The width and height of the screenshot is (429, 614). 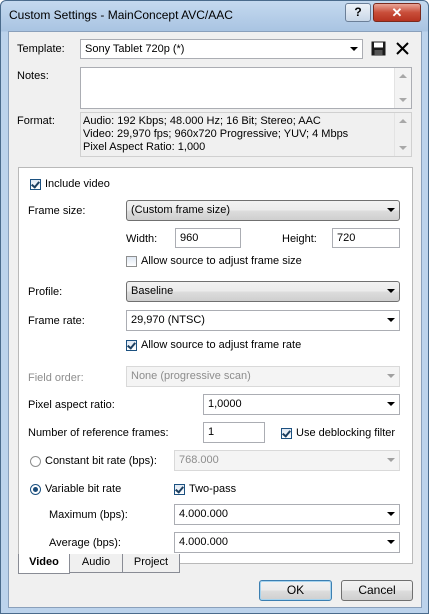 I want to click on allow-frame-size-checkbox, so click(x=131, y=261).